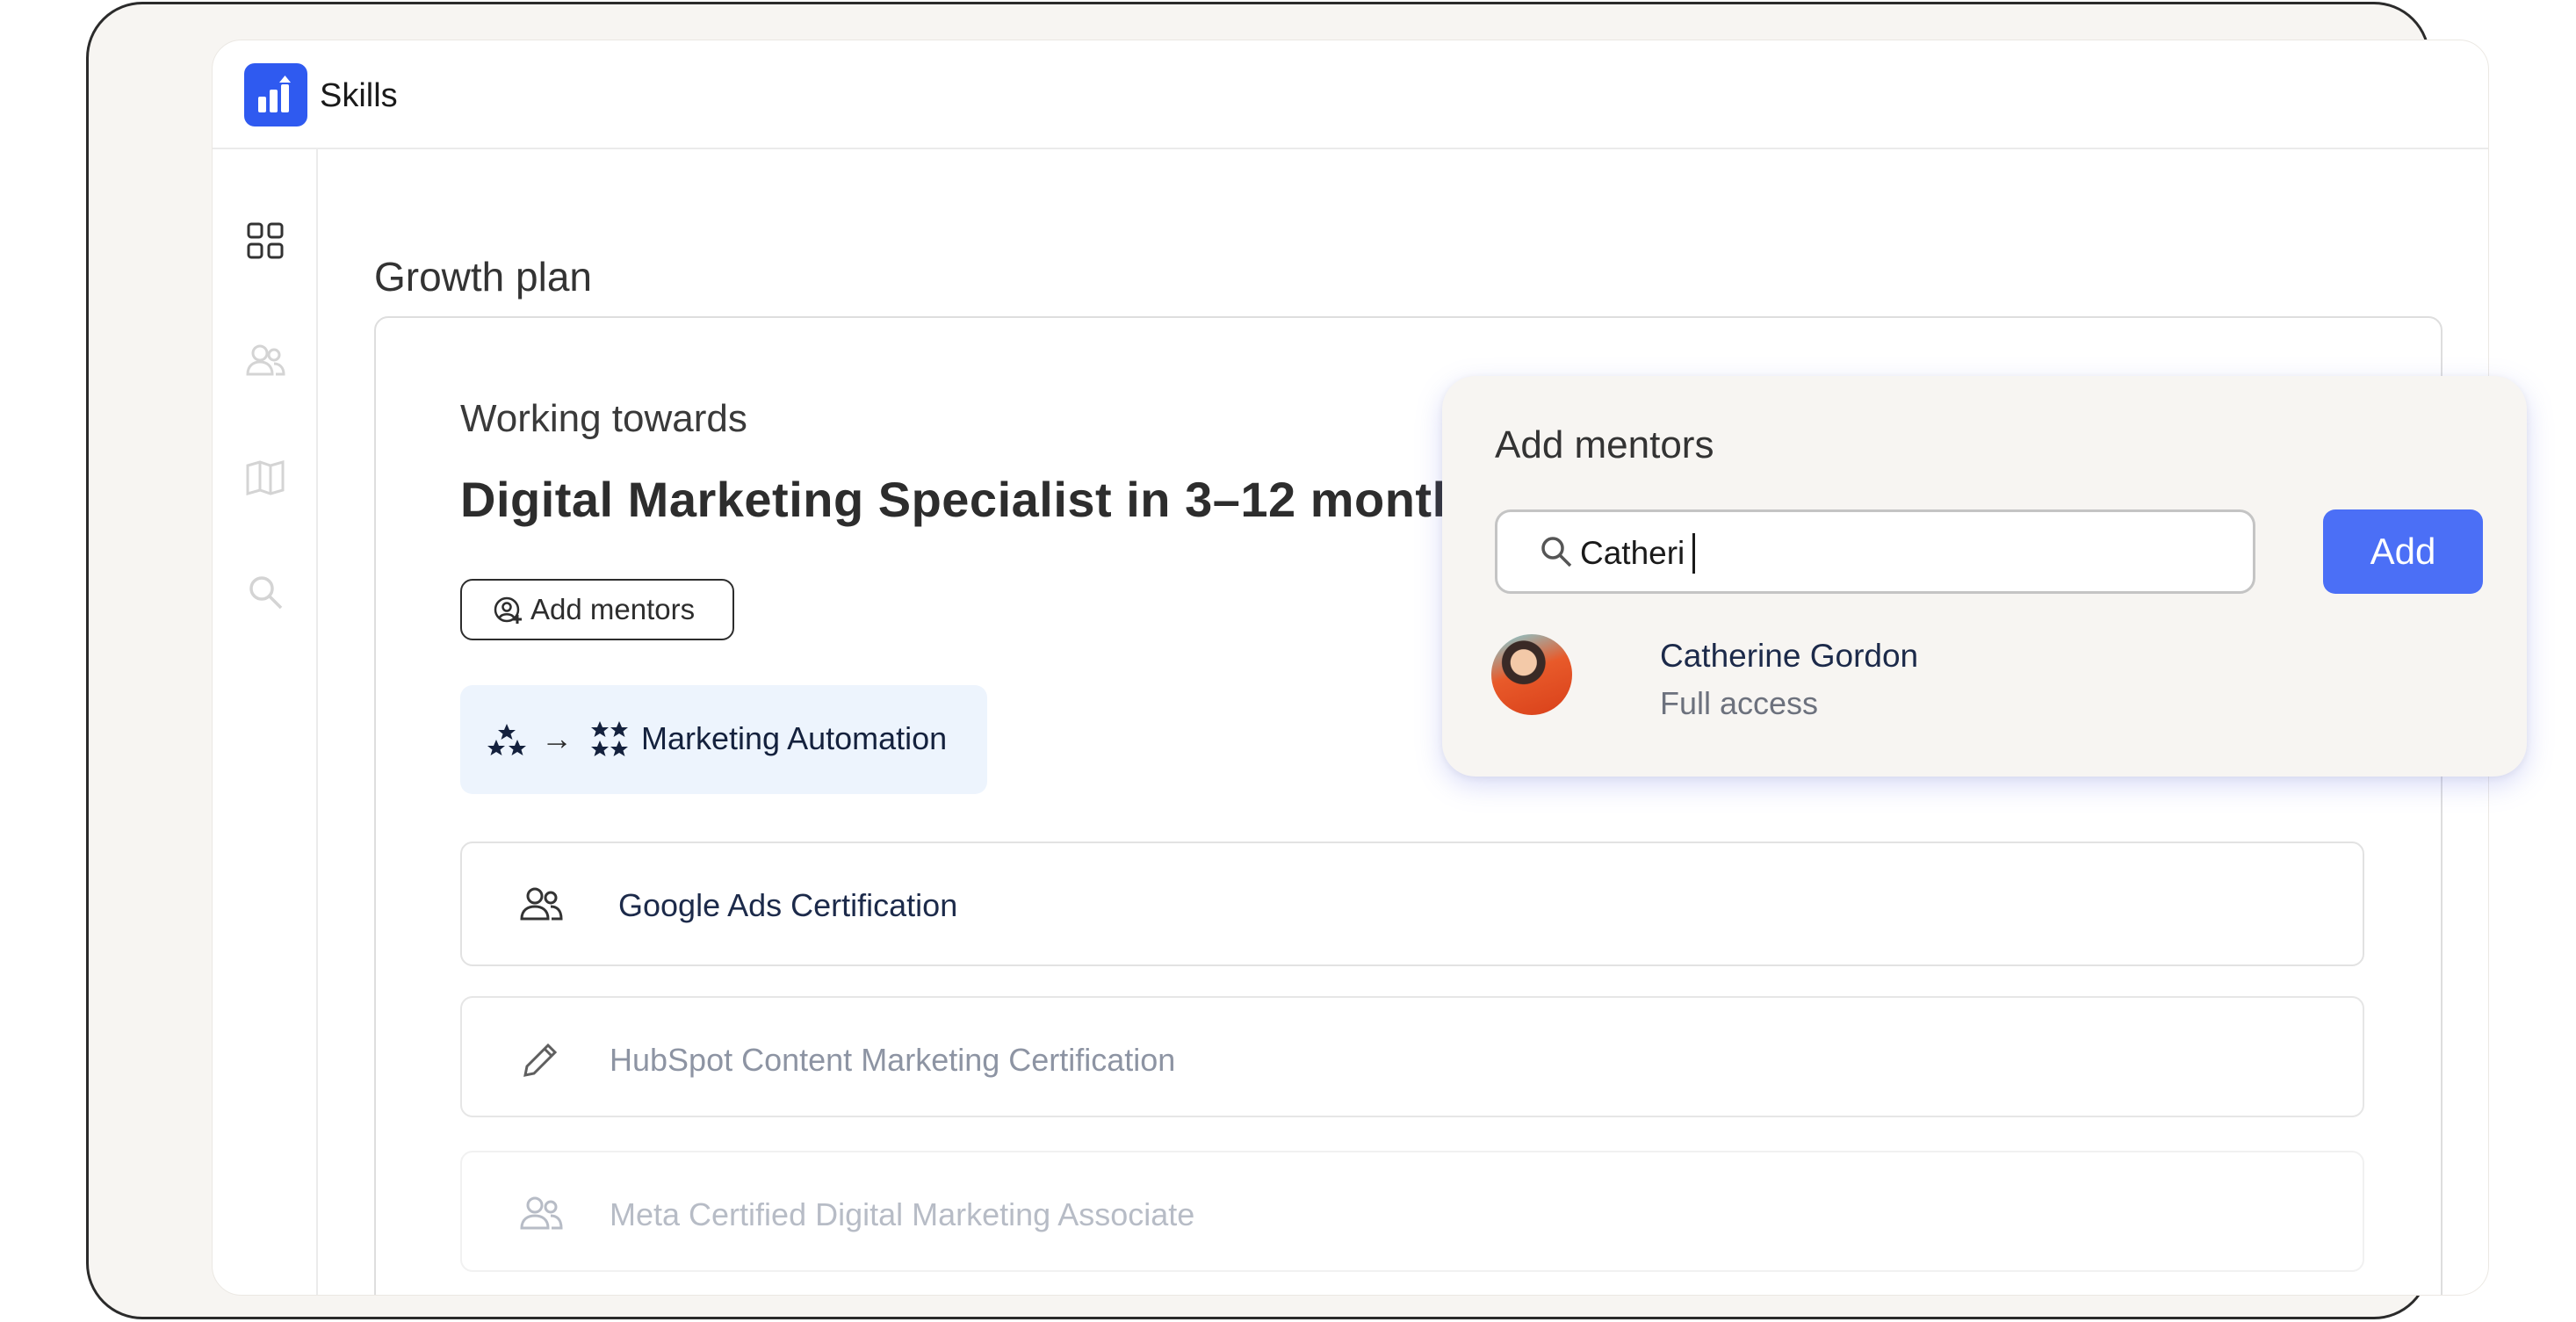 The height and width of the screenshot is (1322, 2576). I want to click on book-icon, so click(265, 478).